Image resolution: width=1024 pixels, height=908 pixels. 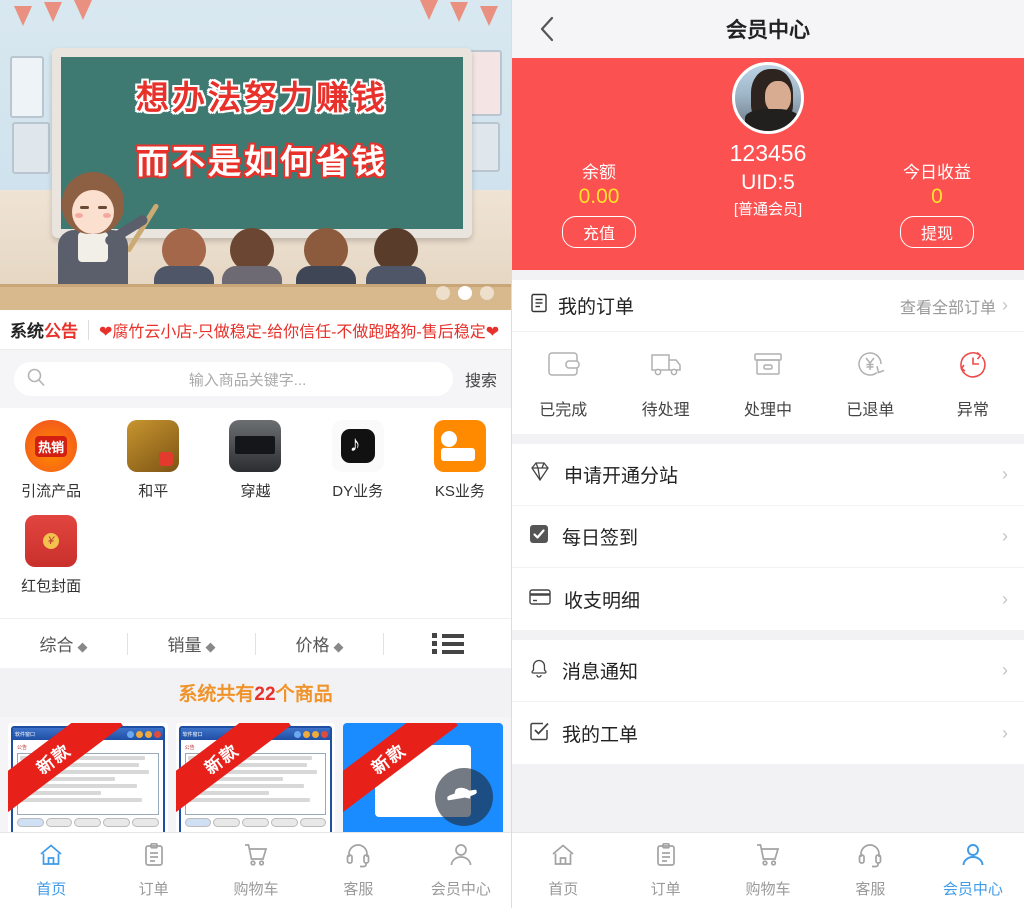 I want to click on menu-group-2: 消息通知 › 我的工单 ›, so click(x=768, y=702).